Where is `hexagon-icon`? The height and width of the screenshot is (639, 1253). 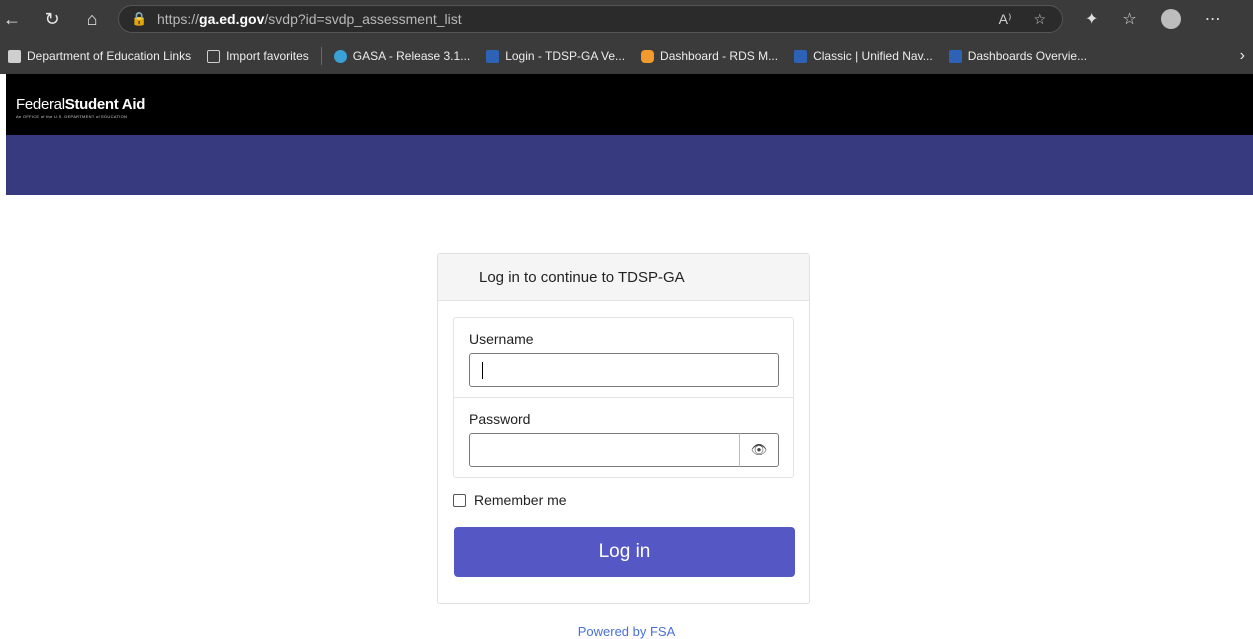 hexagon-icon is located at coordinates (648, 56).